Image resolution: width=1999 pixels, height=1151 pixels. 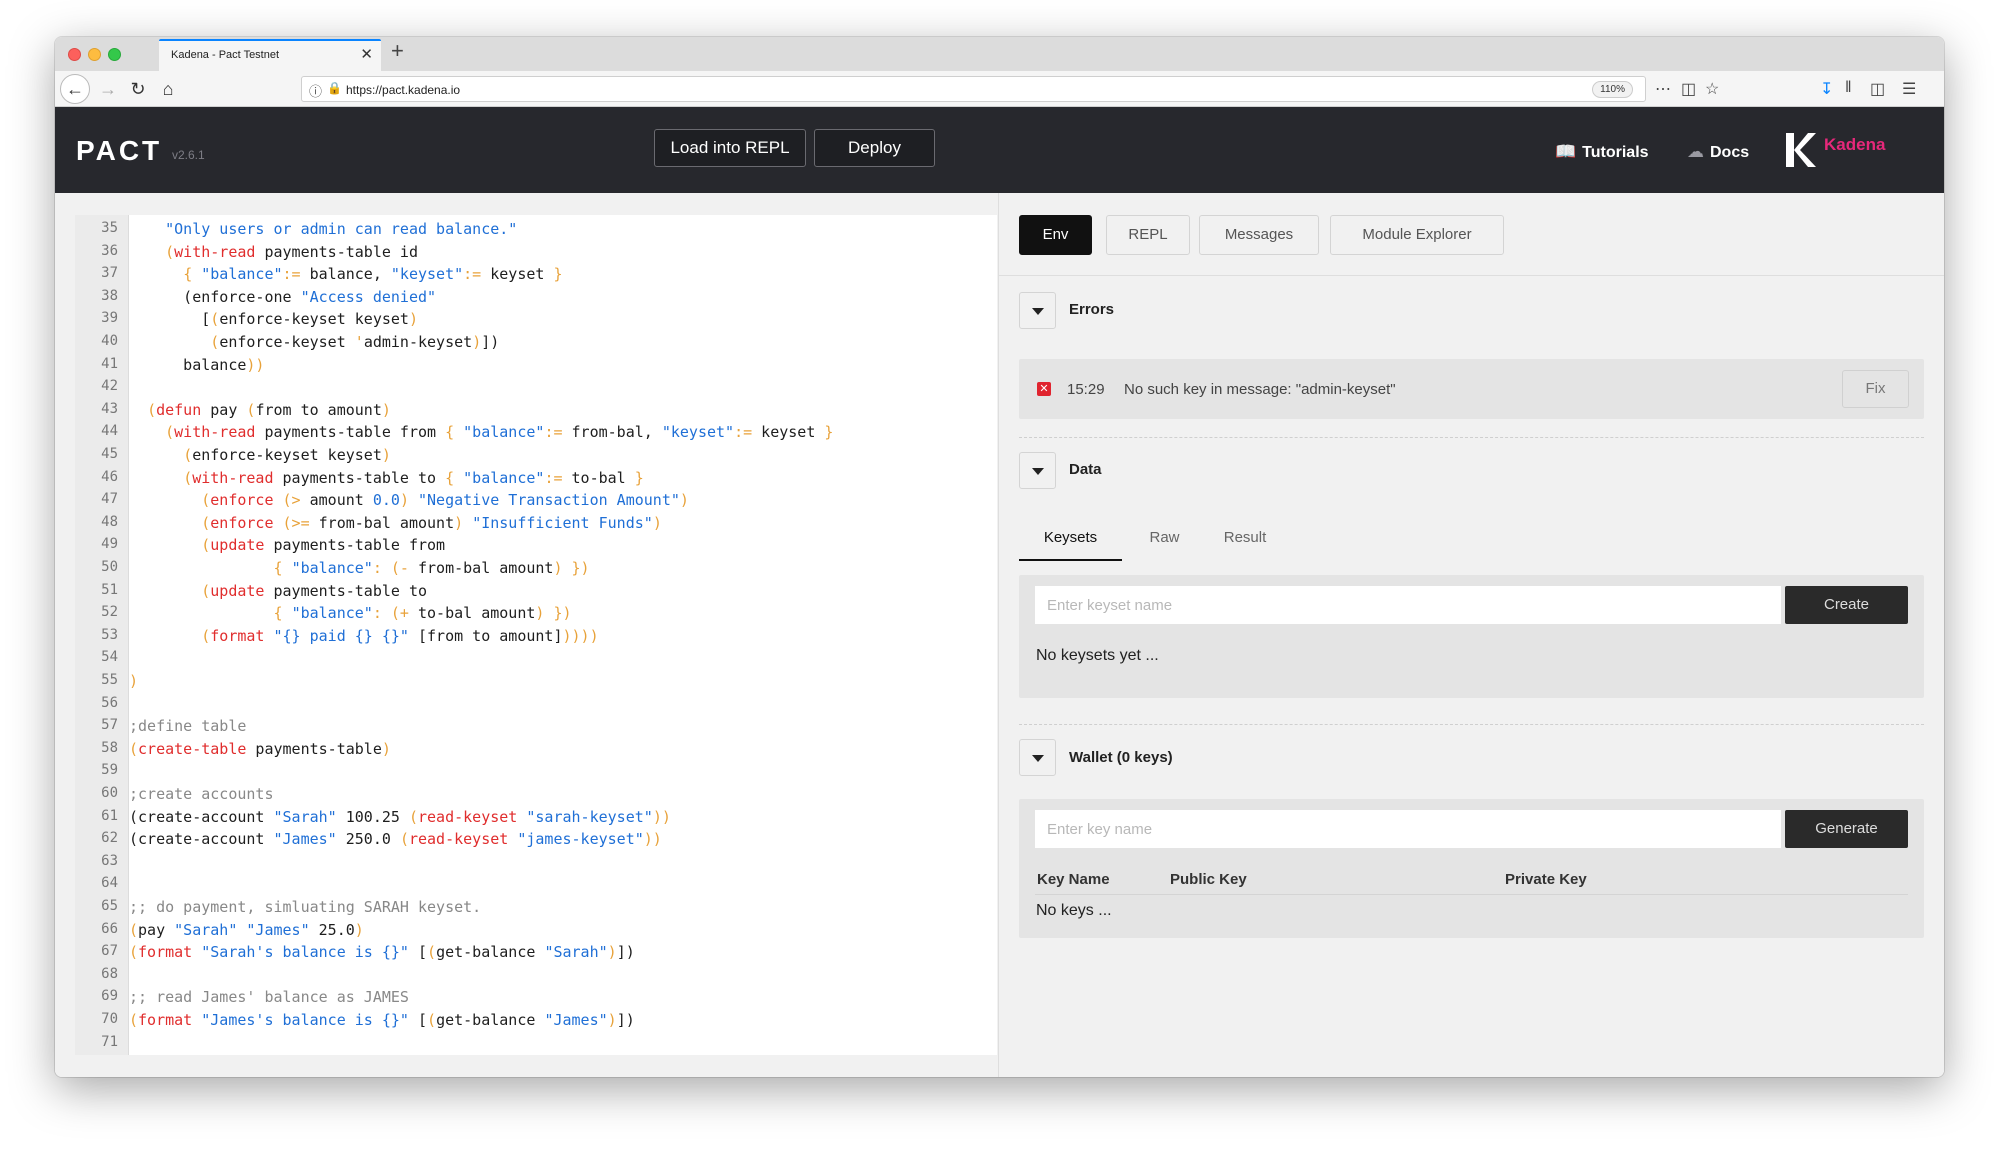 I want to click on code-line: (with-read payments-table id, so click(x=273, y=252).